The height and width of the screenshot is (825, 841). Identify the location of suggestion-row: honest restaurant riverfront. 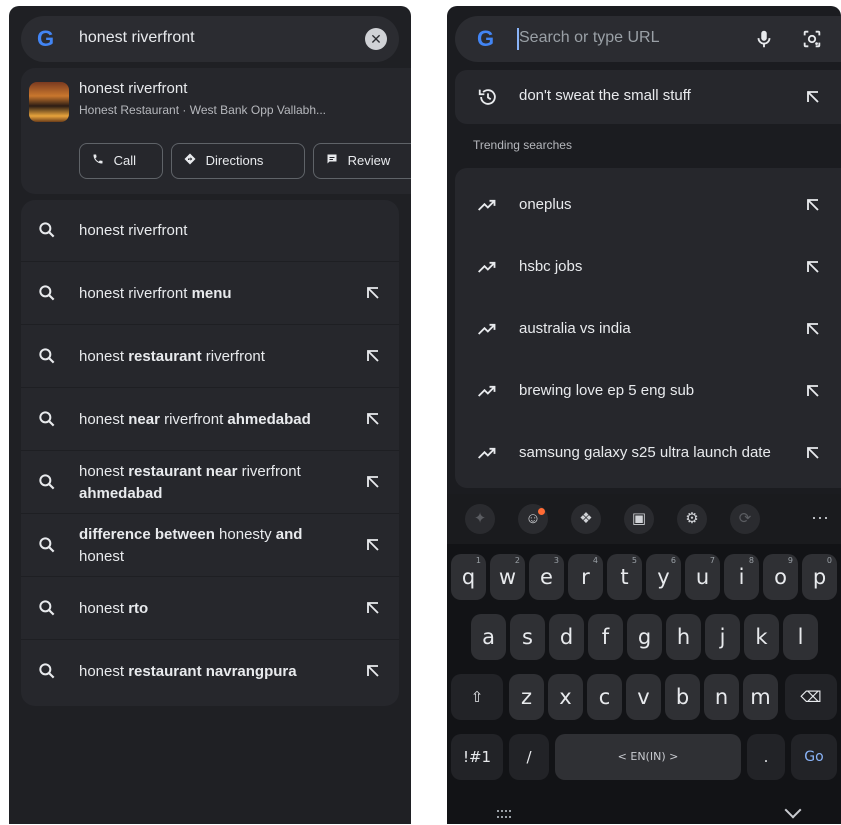
(210, 357).